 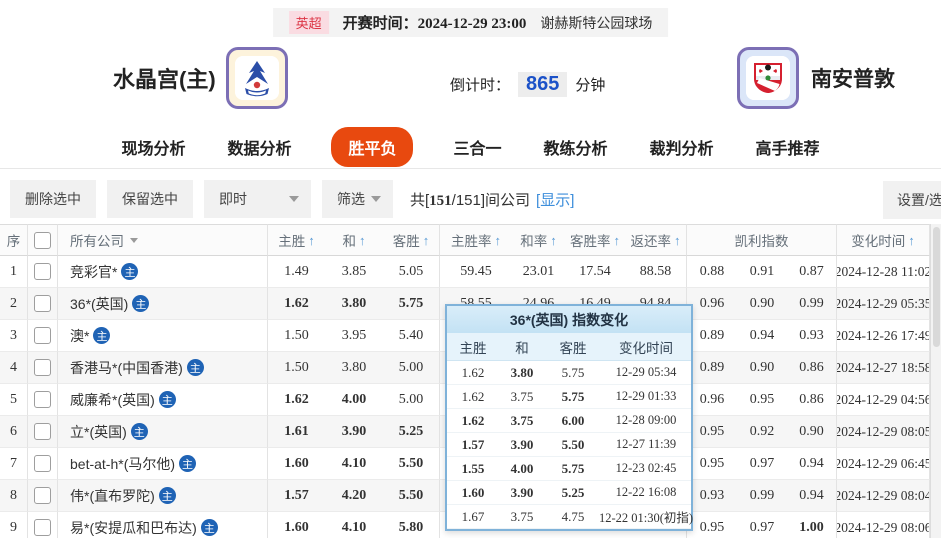 I want to click on select-all-checkbox, so click(x=42, y=240).